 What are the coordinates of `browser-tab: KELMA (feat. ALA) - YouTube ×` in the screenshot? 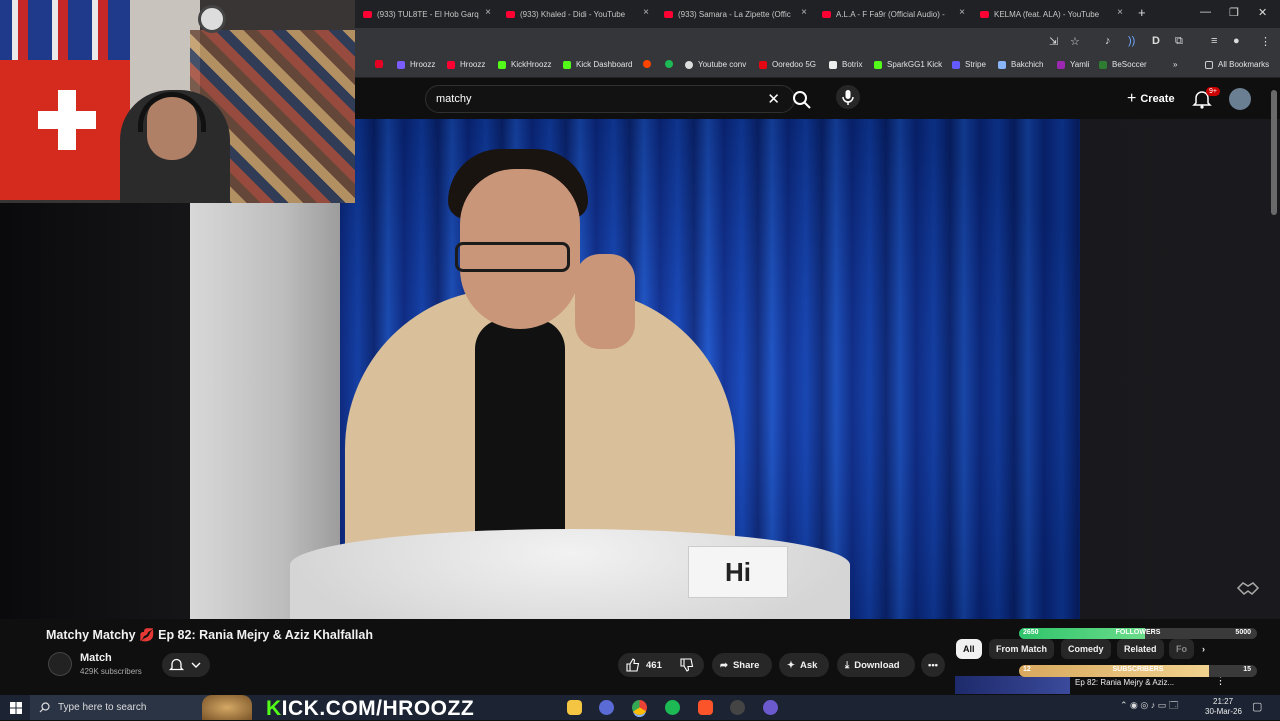 It's located at (1051, 14).